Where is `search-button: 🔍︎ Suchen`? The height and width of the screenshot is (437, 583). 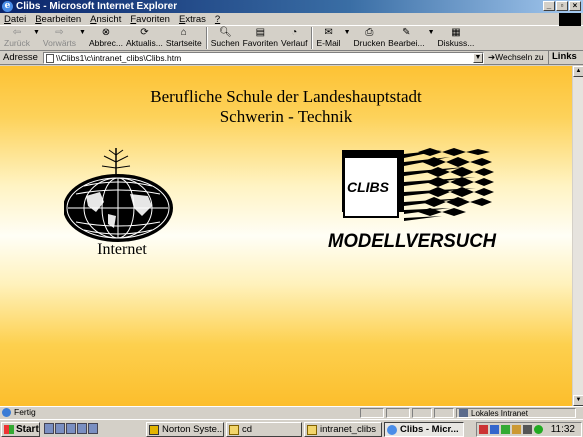
search-button: 🔍︎ Suchen is located at coordinates (225, 38).